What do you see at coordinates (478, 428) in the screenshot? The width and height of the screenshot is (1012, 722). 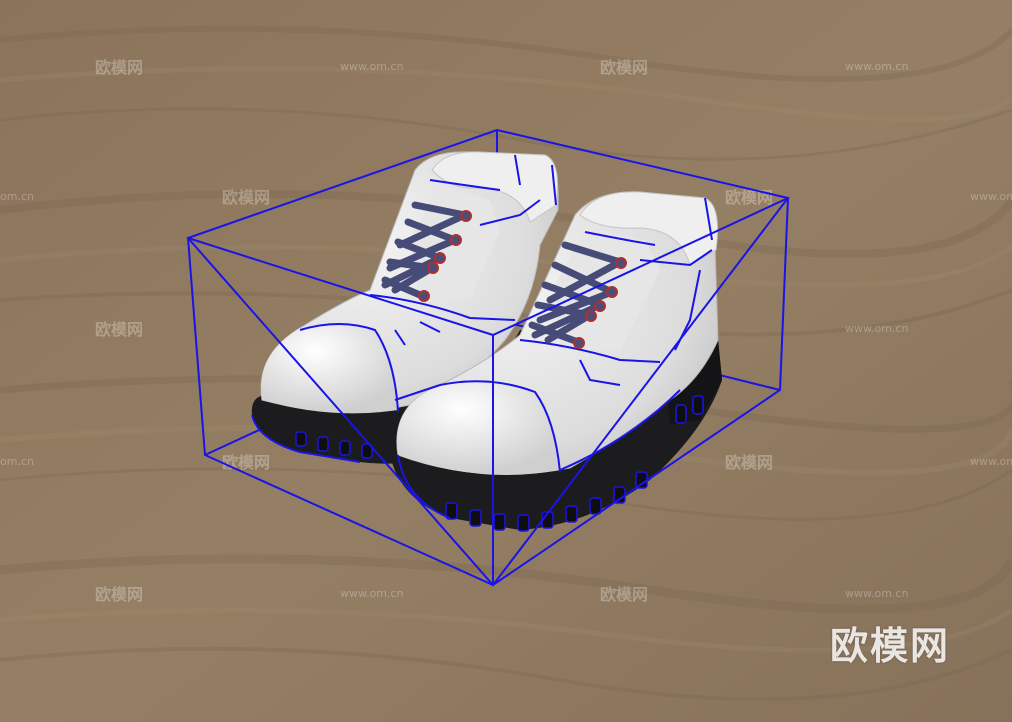 I see `right-boot-toe-cap` at bounding box center [478, 428].